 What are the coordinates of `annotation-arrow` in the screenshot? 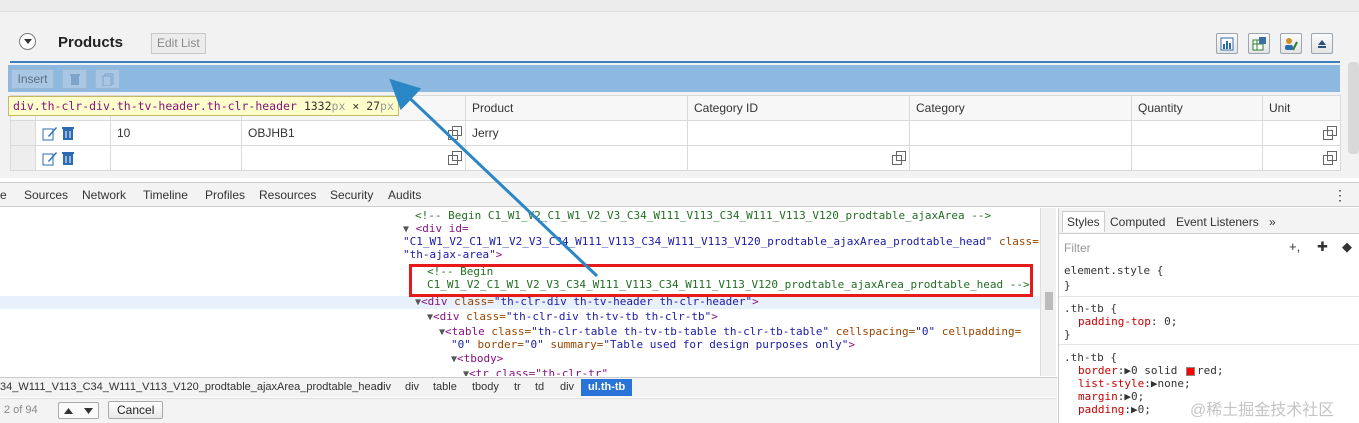 It's located at (494, 178).